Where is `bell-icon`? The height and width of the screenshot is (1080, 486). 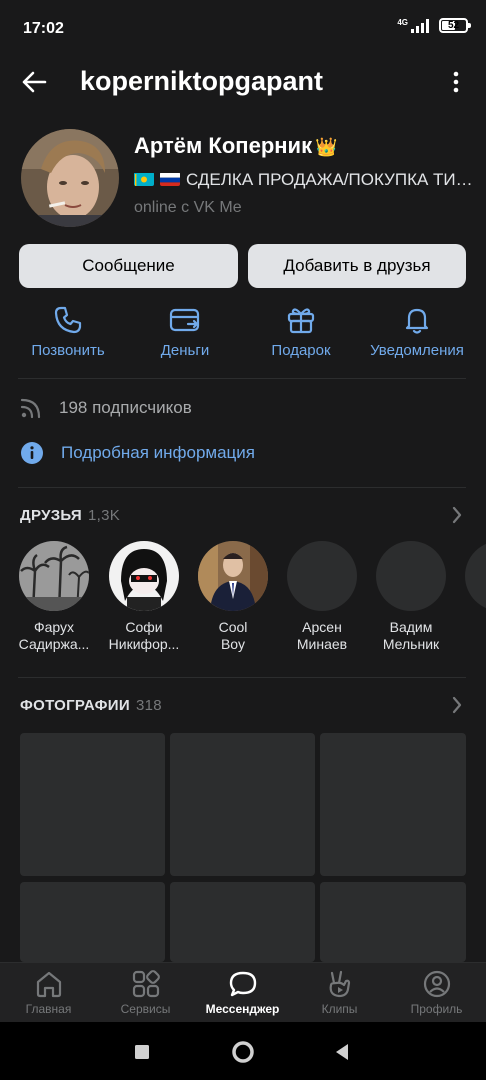
bell-icon is located at coordinates (417, 321).